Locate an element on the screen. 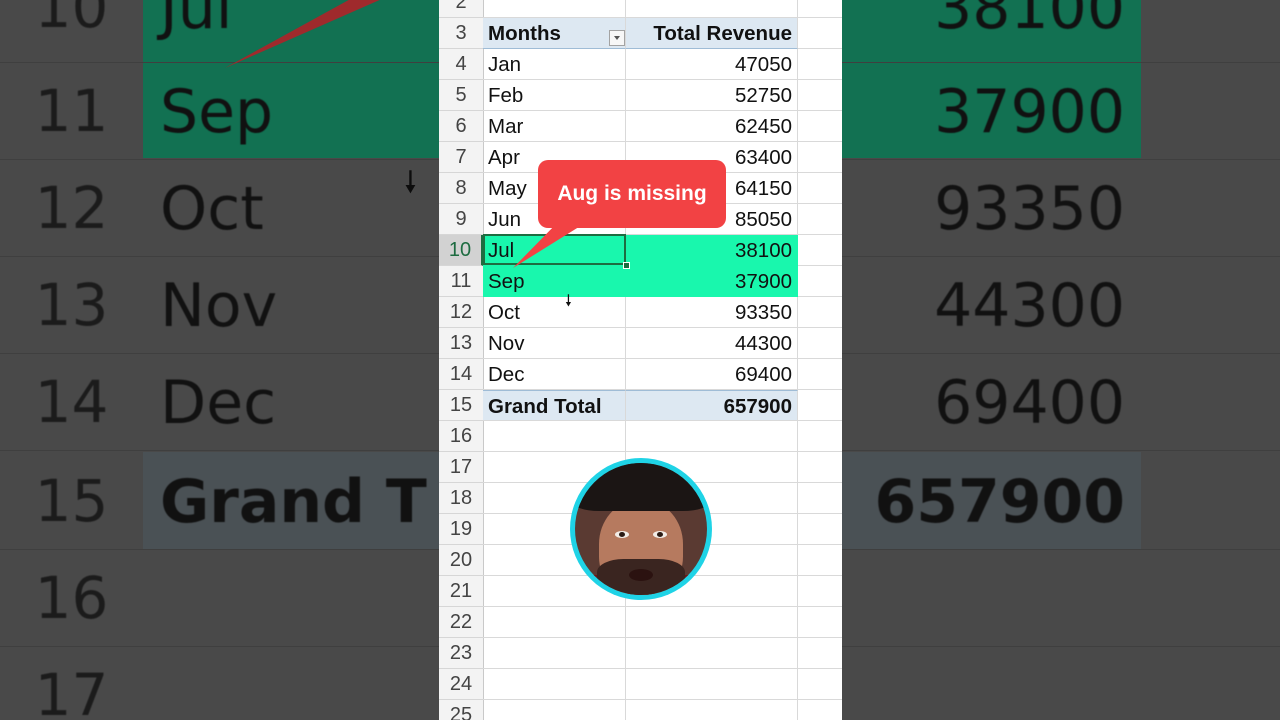  row-number: 8 is located at coordinates (461, 188).